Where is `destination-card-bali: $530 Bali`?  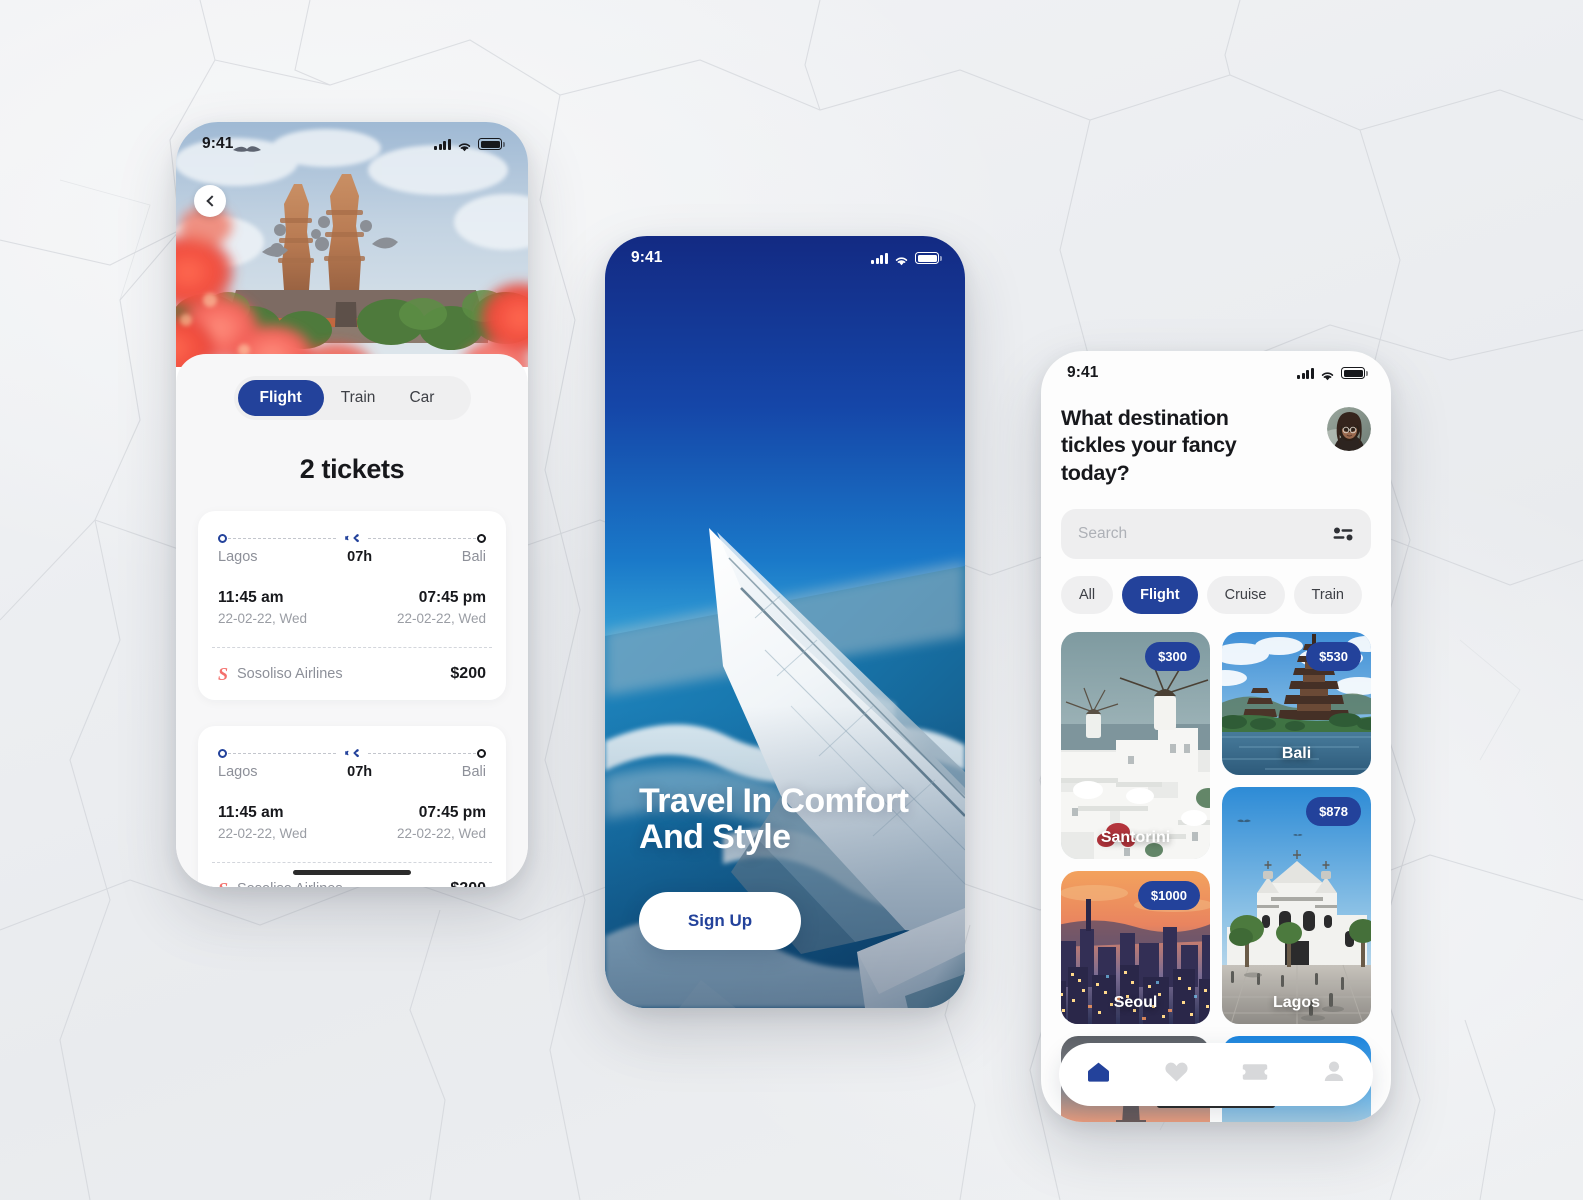
destination-card-bali: $530 Bali is located at coordinates (1296, 703).